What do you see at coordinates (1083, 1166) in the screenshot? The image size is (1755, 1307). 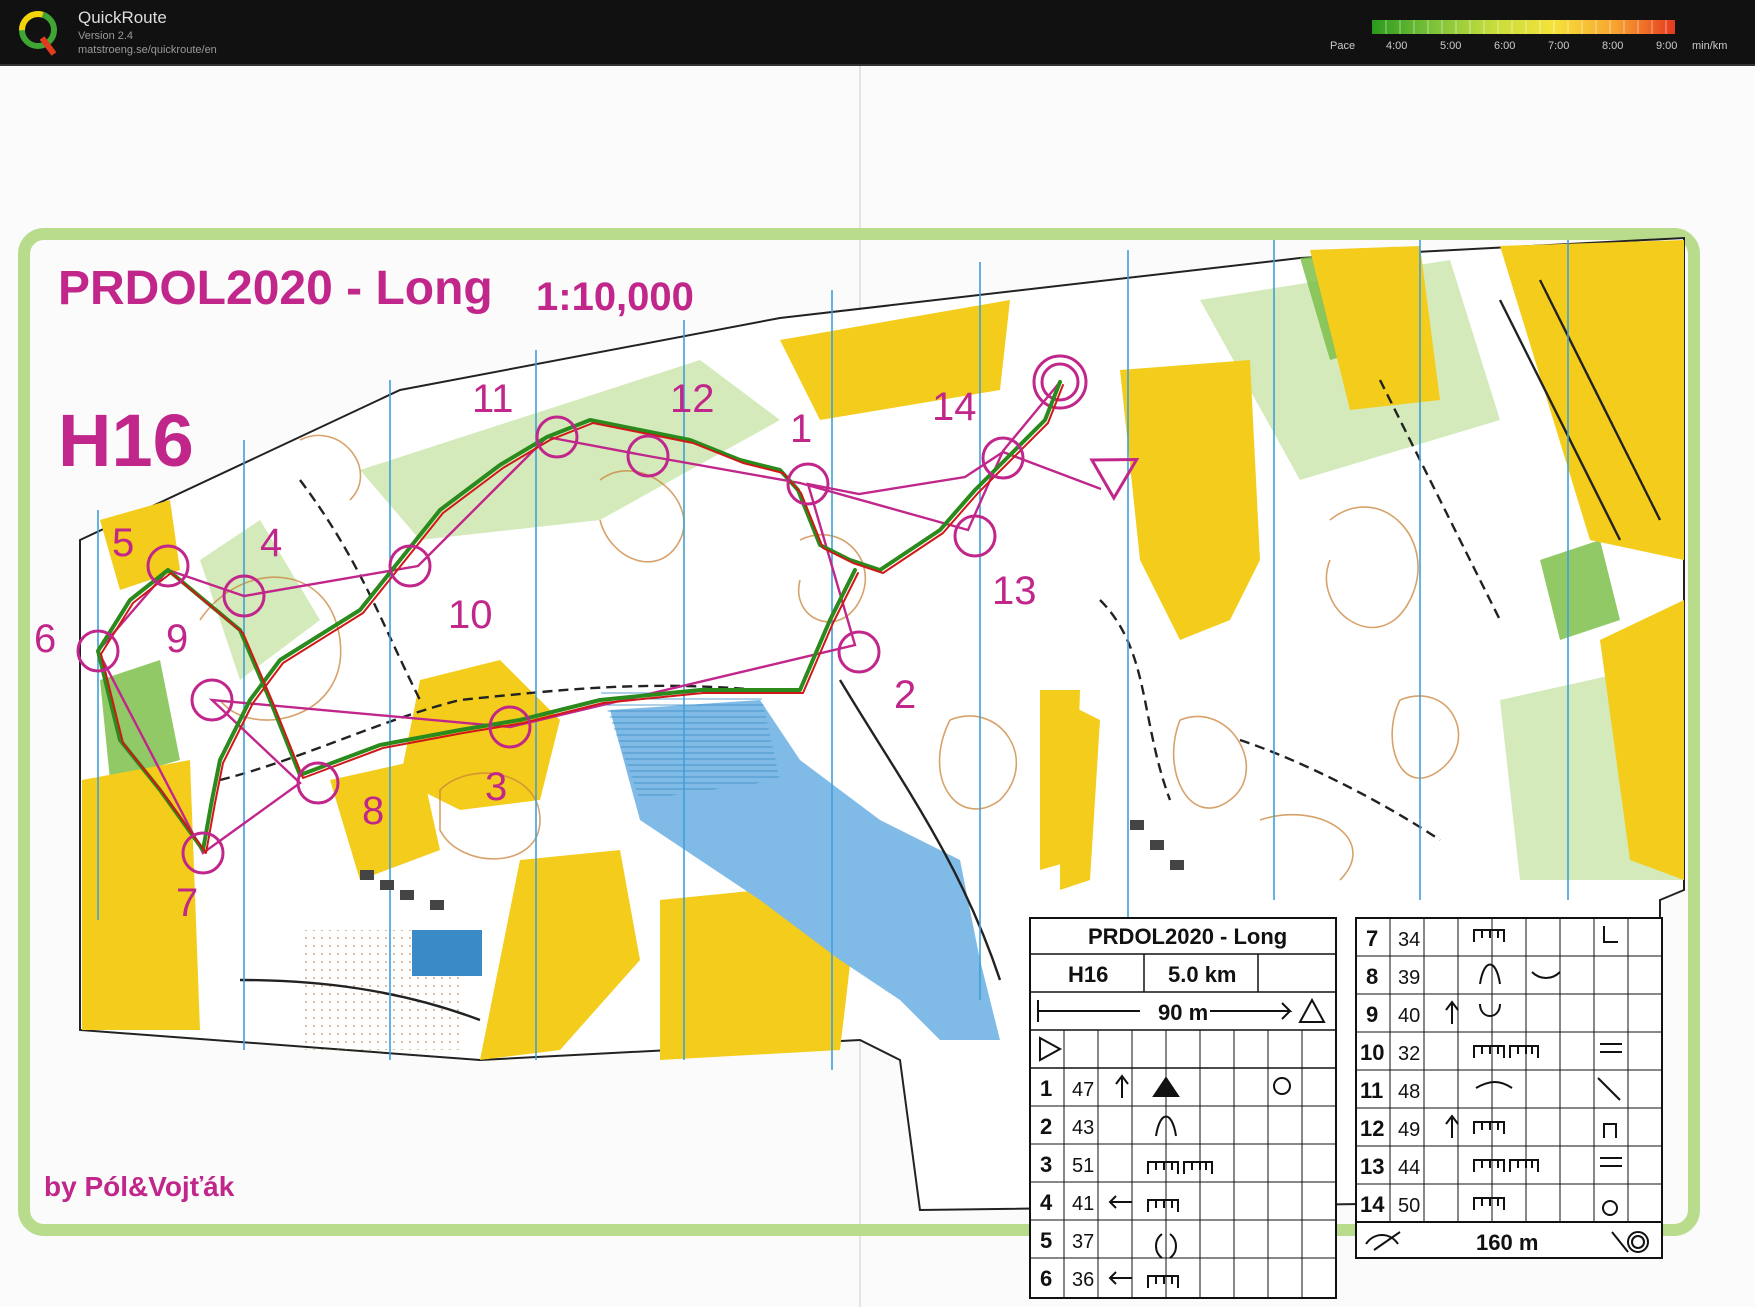 I see `row-3-code: 51` at bounding box center [1083, 1166].